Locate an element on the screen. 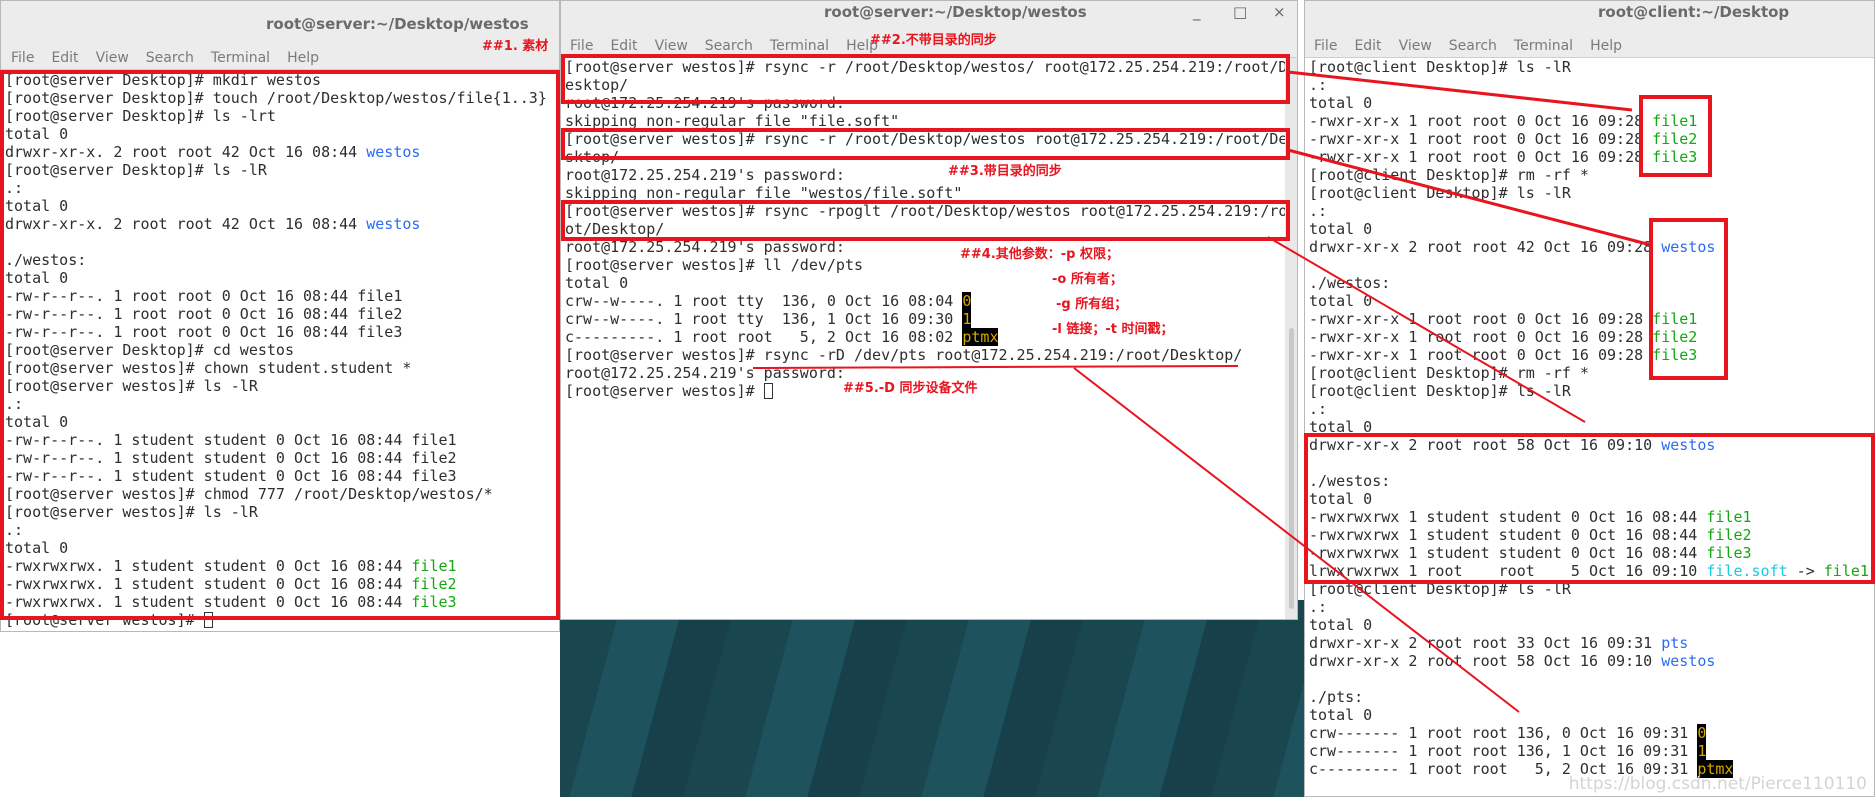 The height and width of the screenshot is (804, 1875). terminal-text: drwxr-xr-x. 2 root root 42 Oct 16 08:44 is located at coordinates (186, 152).